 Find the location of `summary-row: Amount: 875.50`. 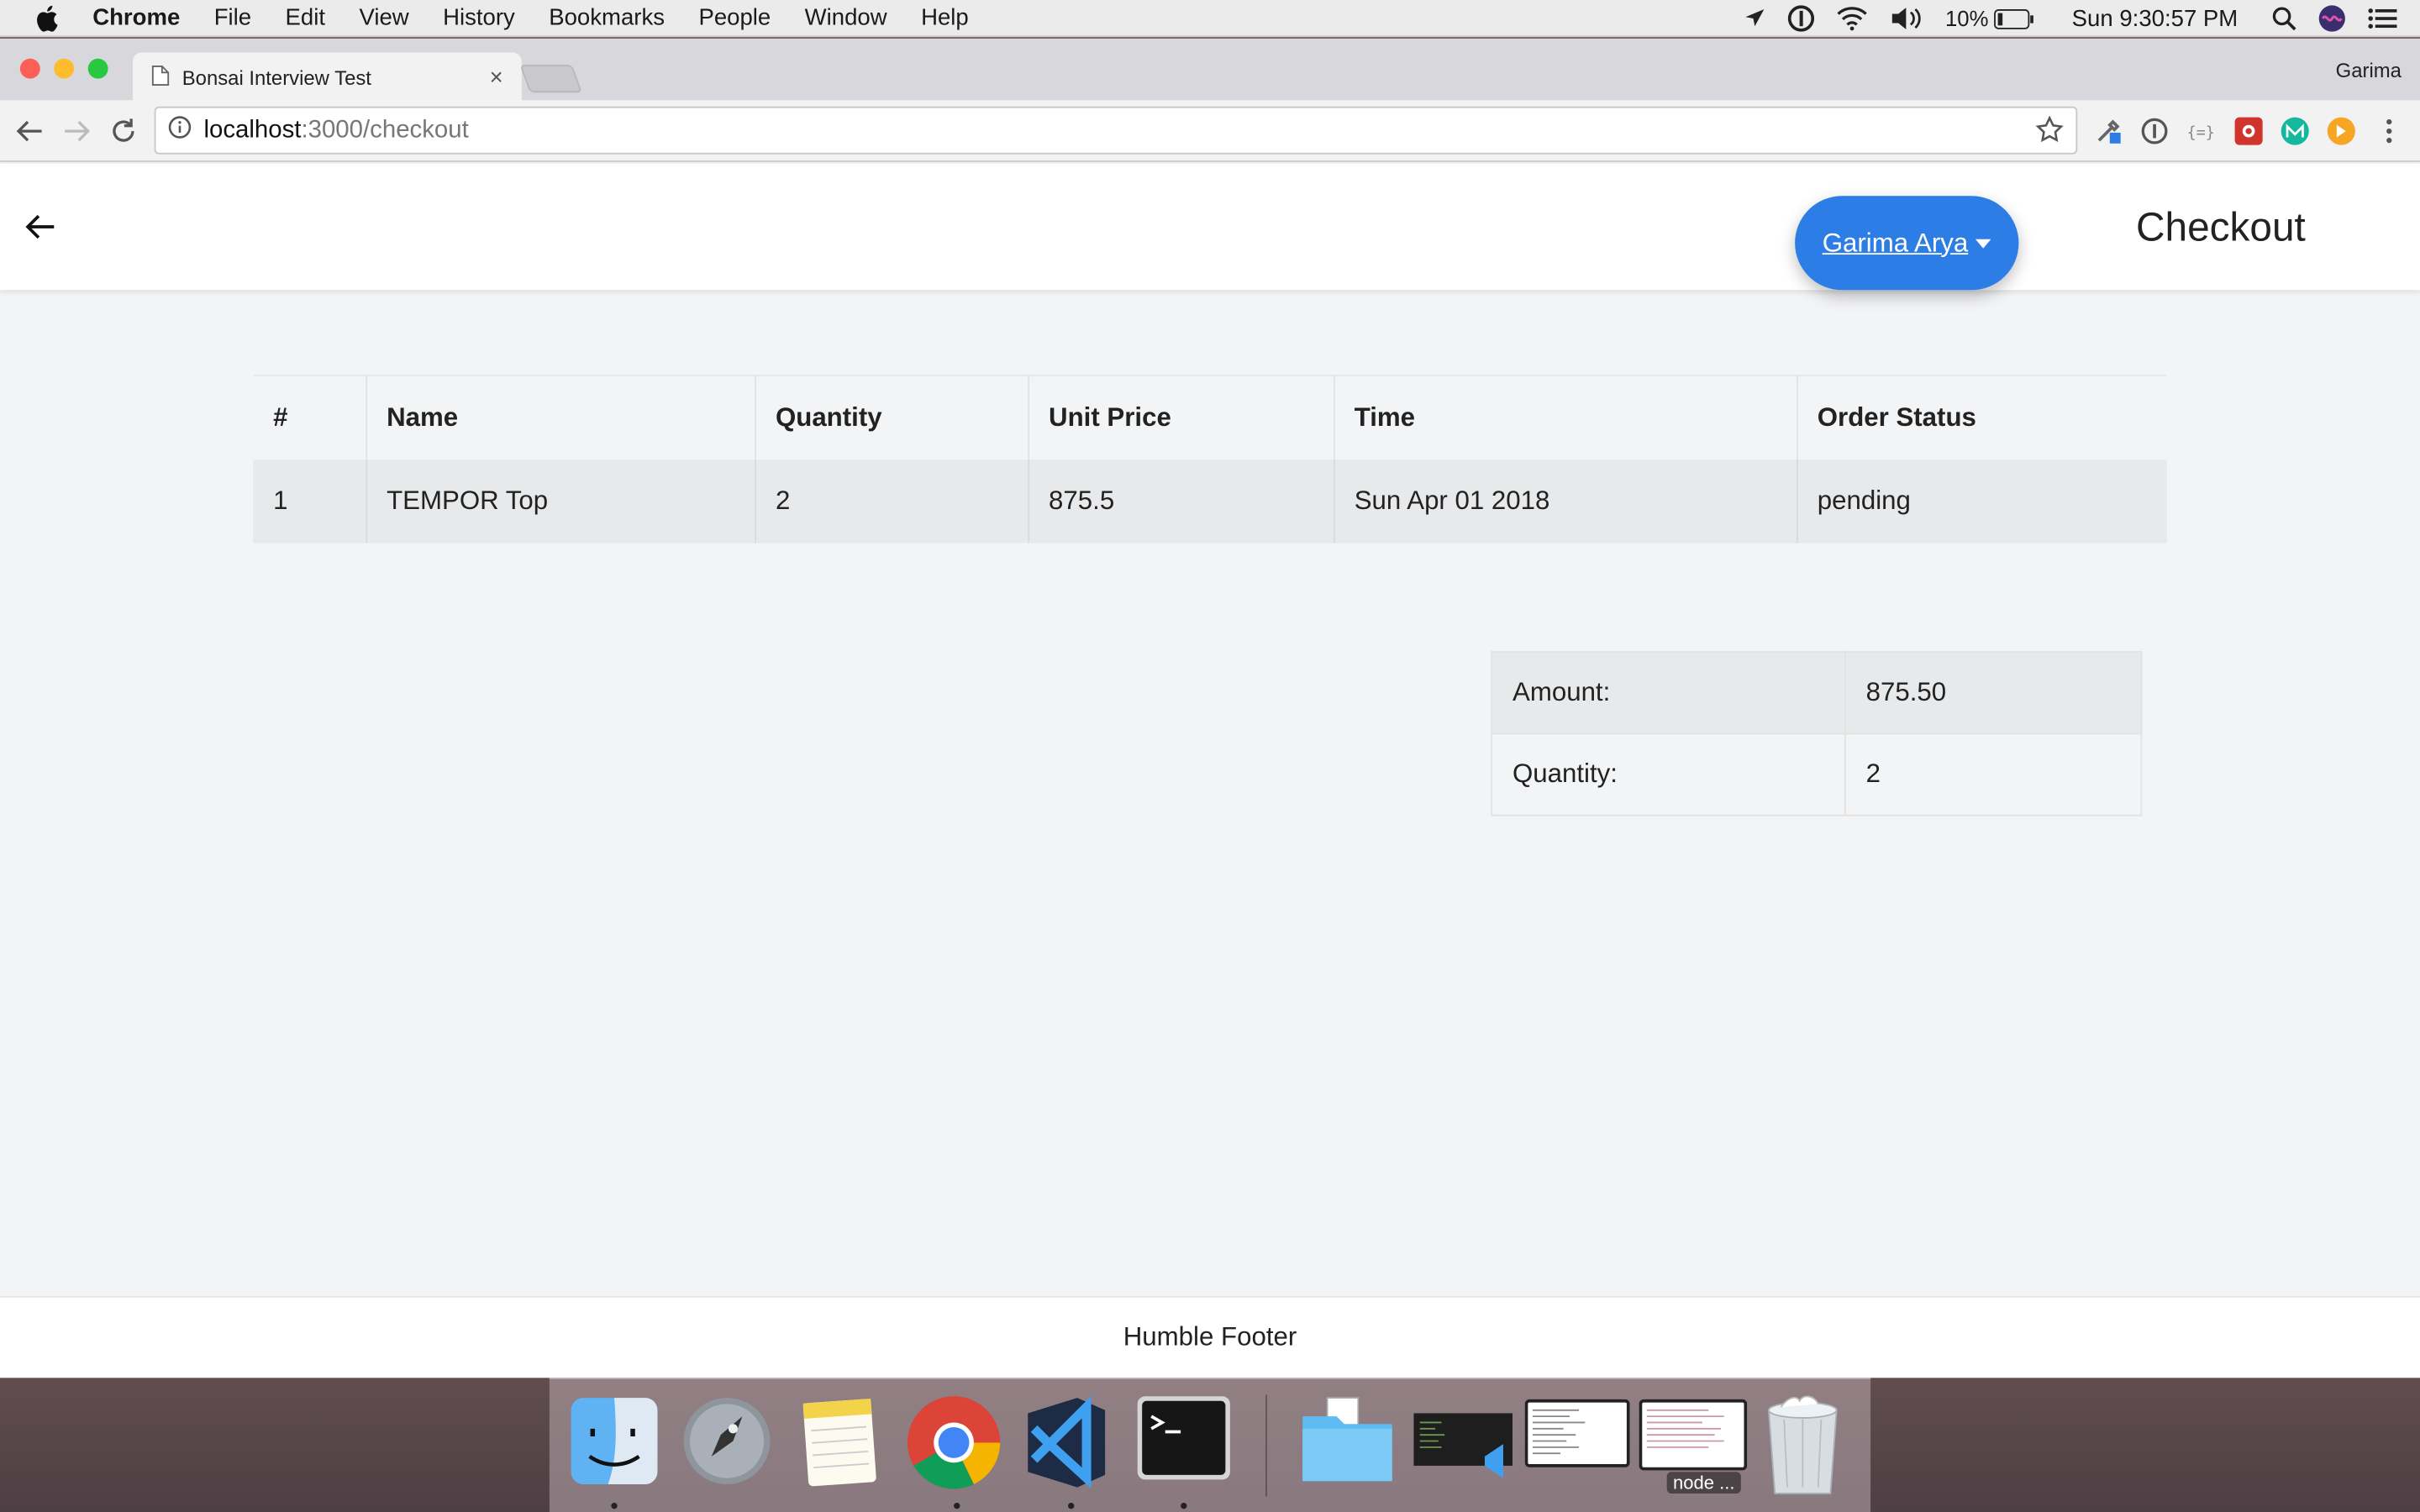

summary-row: Amount: 875.50 is located at coordinates (1817, 693).